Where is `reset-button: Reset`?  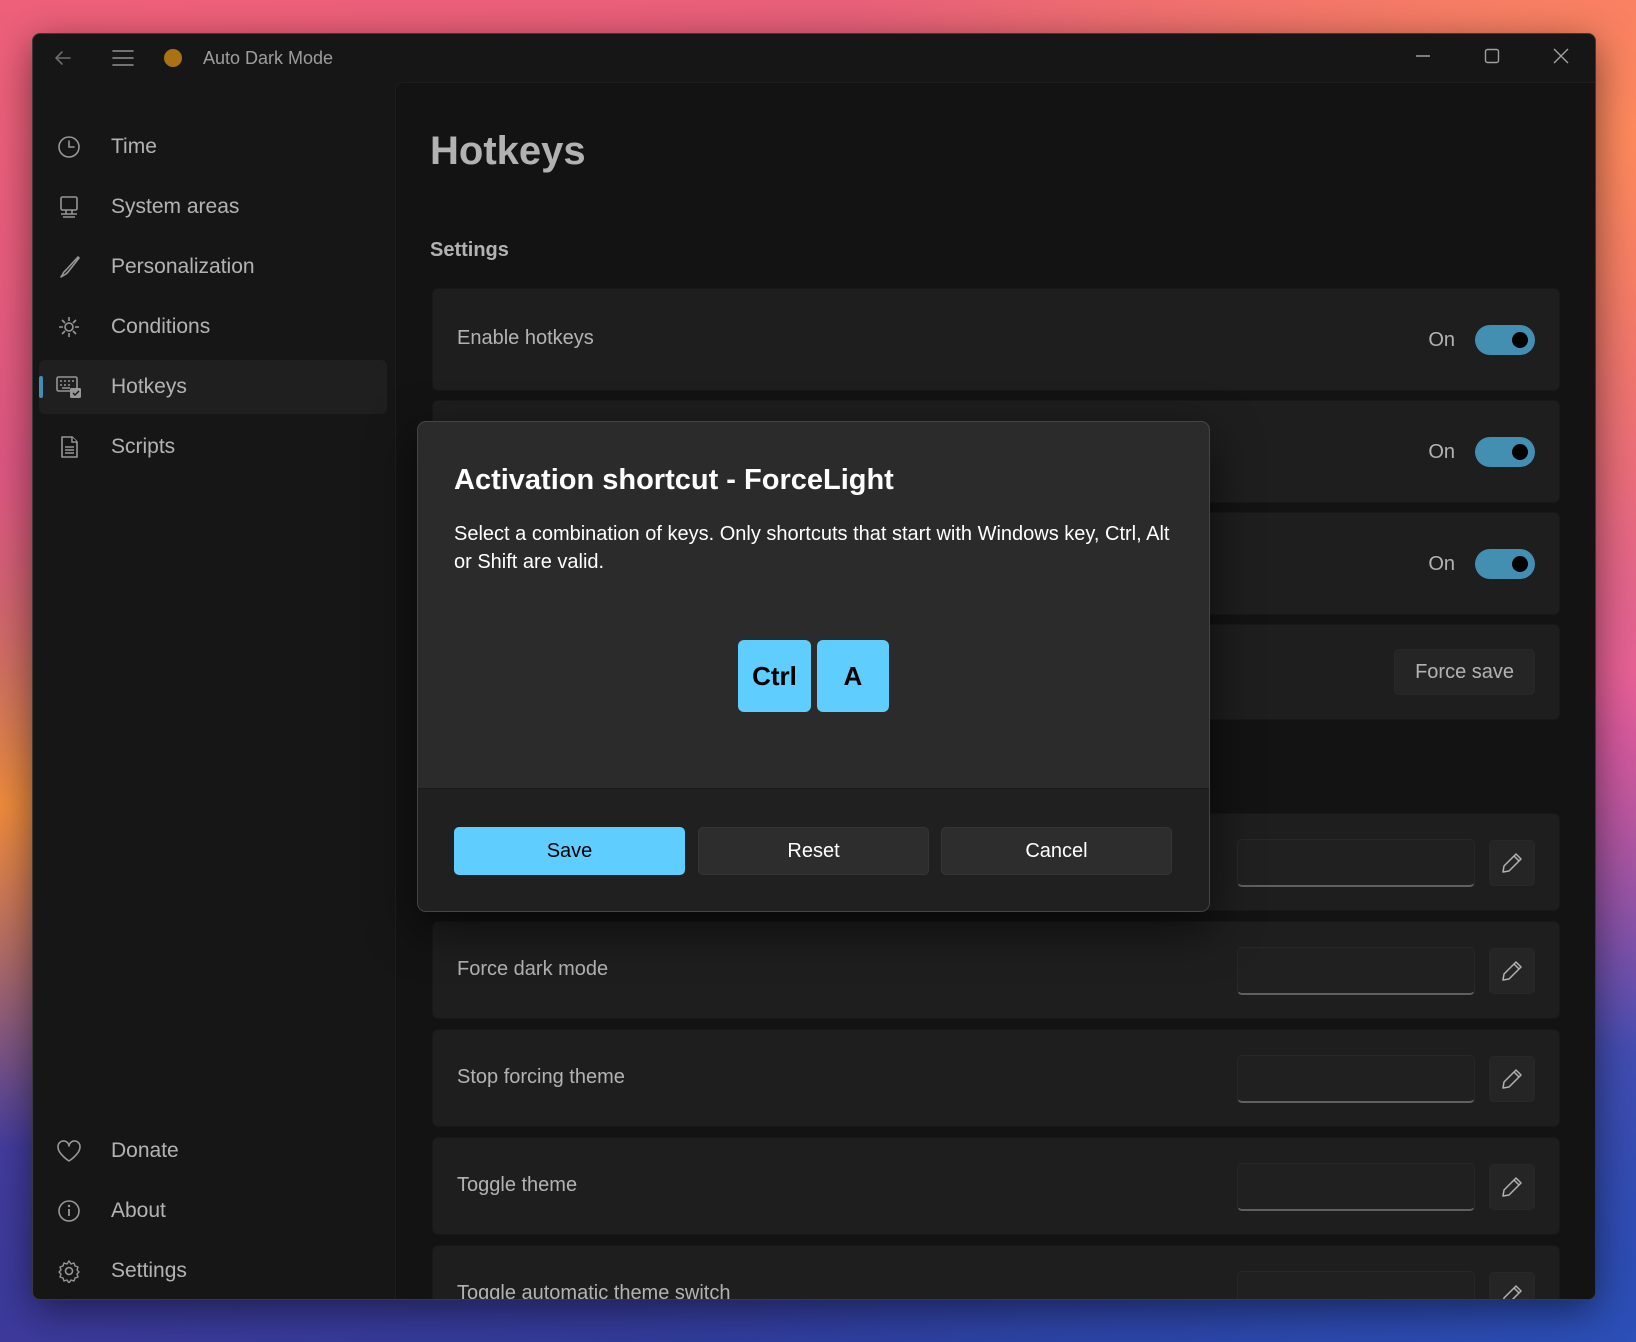
reset-button: Reset is located at coordinates (813, 851).